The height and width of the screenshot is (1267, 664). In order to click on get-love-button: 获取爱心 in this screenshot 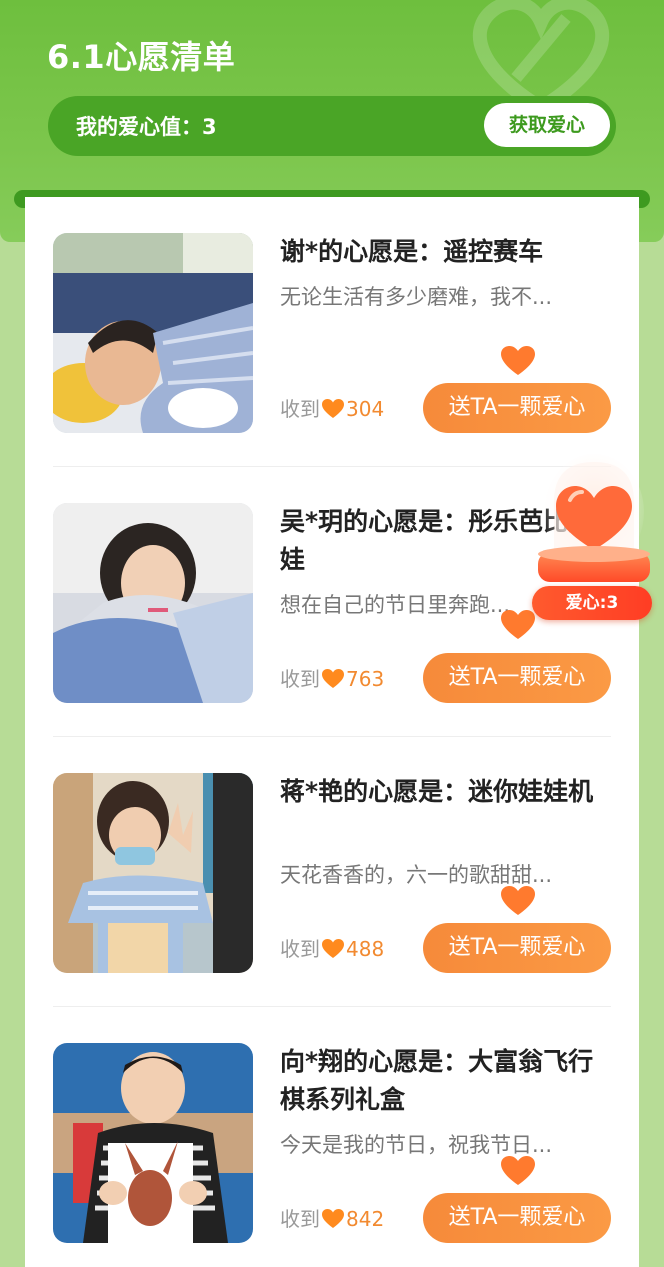, I will do `click(547, 125)`.